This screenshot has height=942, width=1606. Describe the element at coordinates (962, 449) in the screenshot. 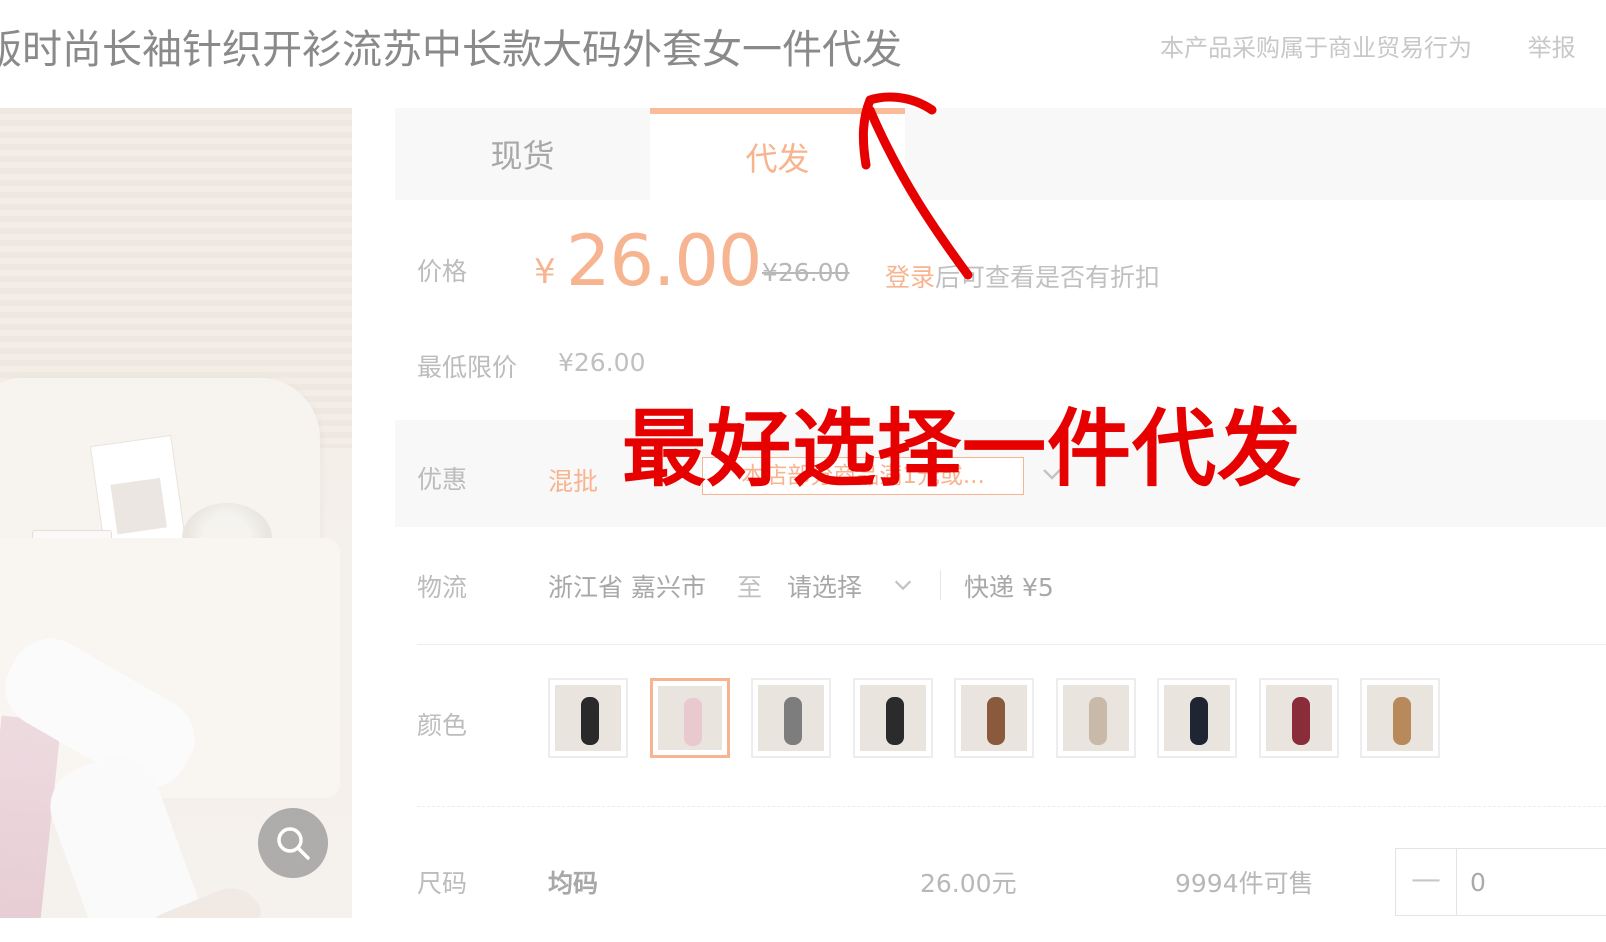

I see `annotation-text: 最好选择一件代发` at that location.